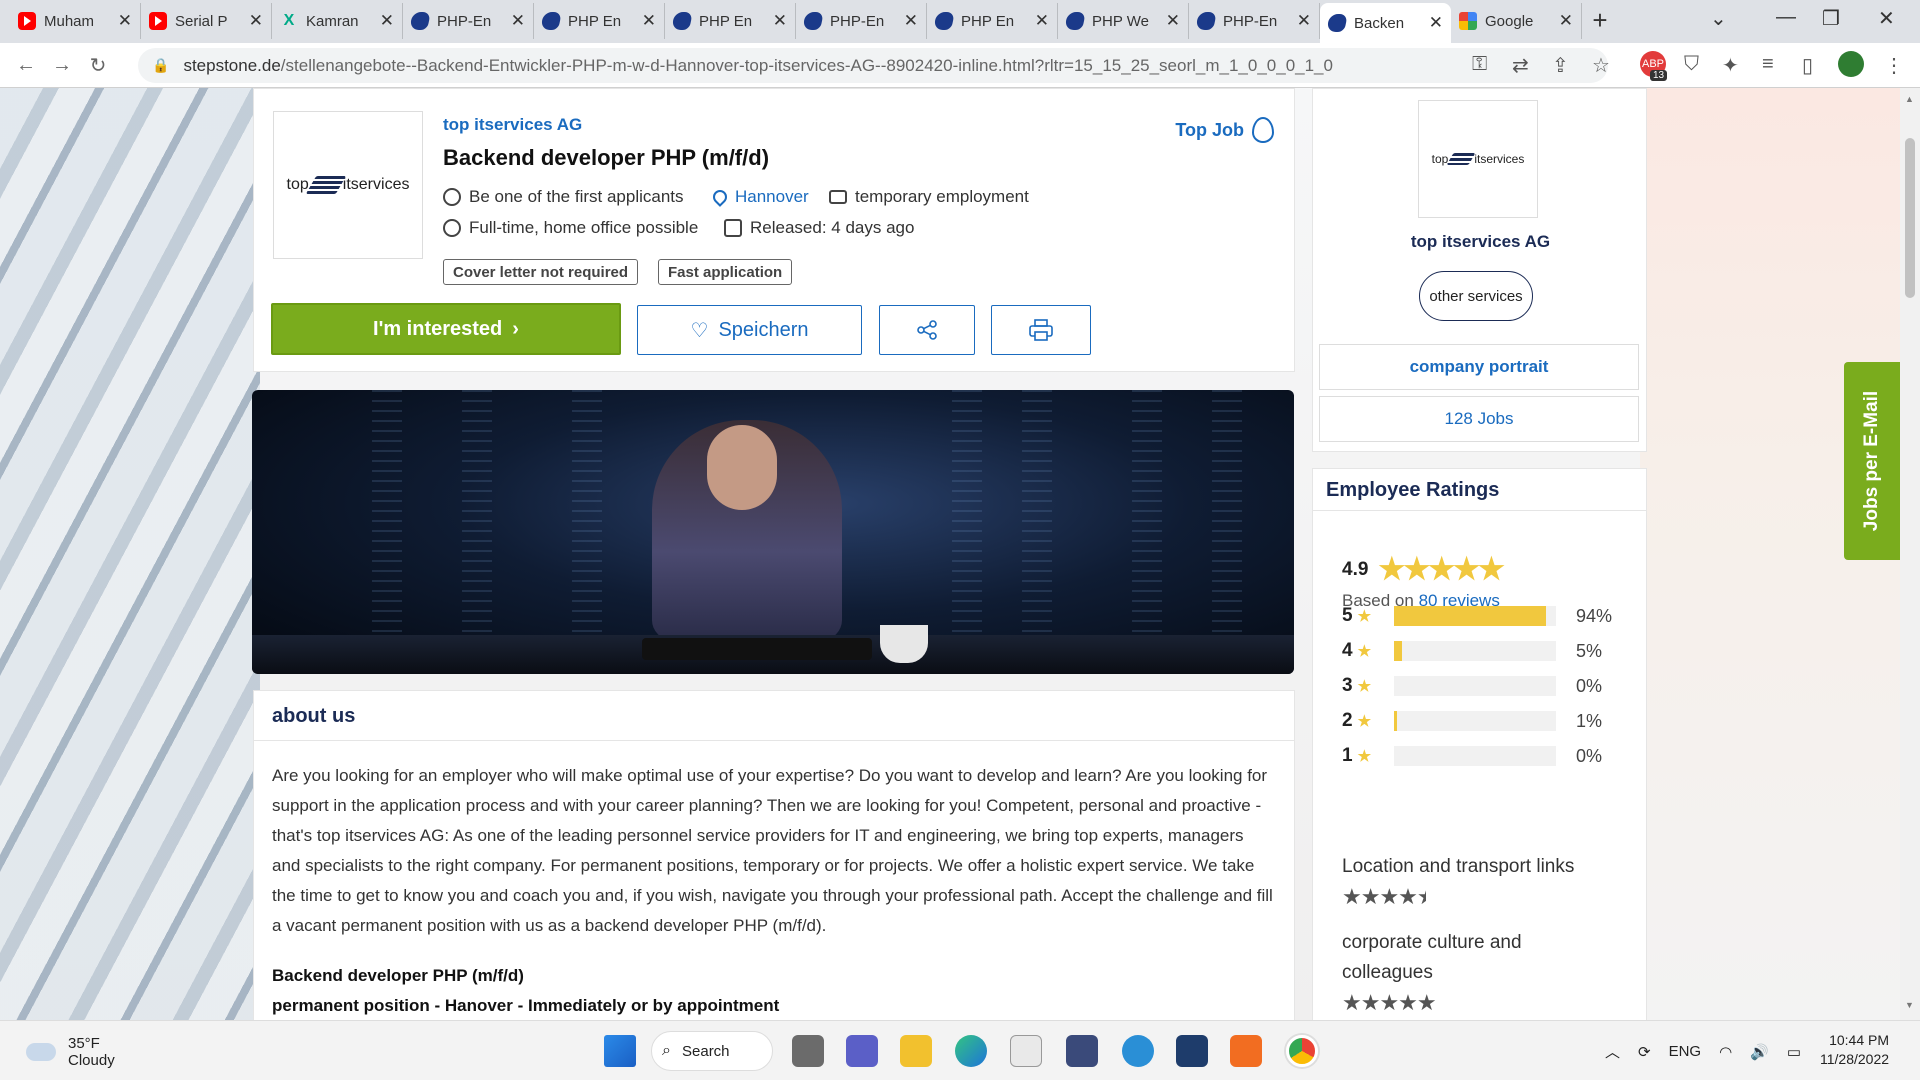 This screenshot has width=1920, height=1080. I want to click on jobs-per-email-tab: Jobs per E-Mail, so click(1872, 461).